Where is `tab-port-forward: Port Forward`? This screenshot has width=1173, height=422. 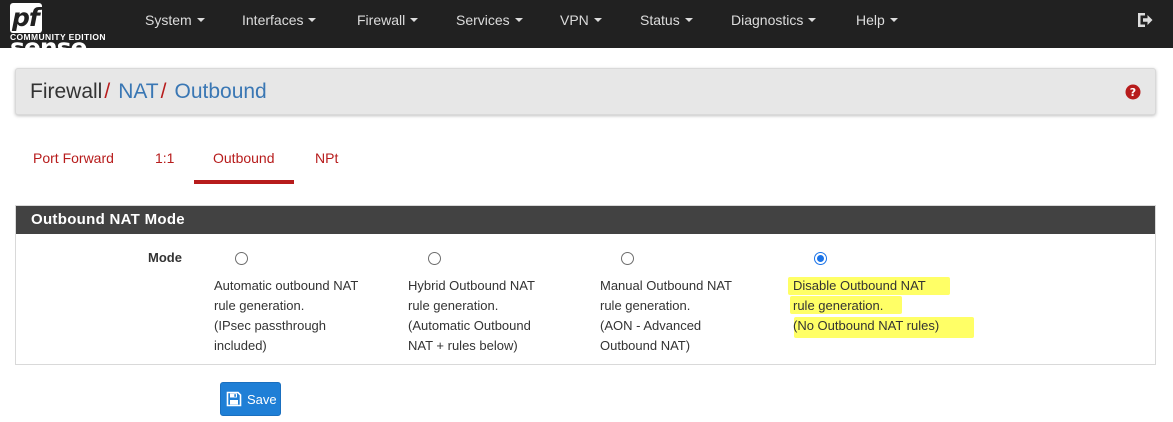
tab-port-forward: Port Forward is located at coordinates (73, 158).